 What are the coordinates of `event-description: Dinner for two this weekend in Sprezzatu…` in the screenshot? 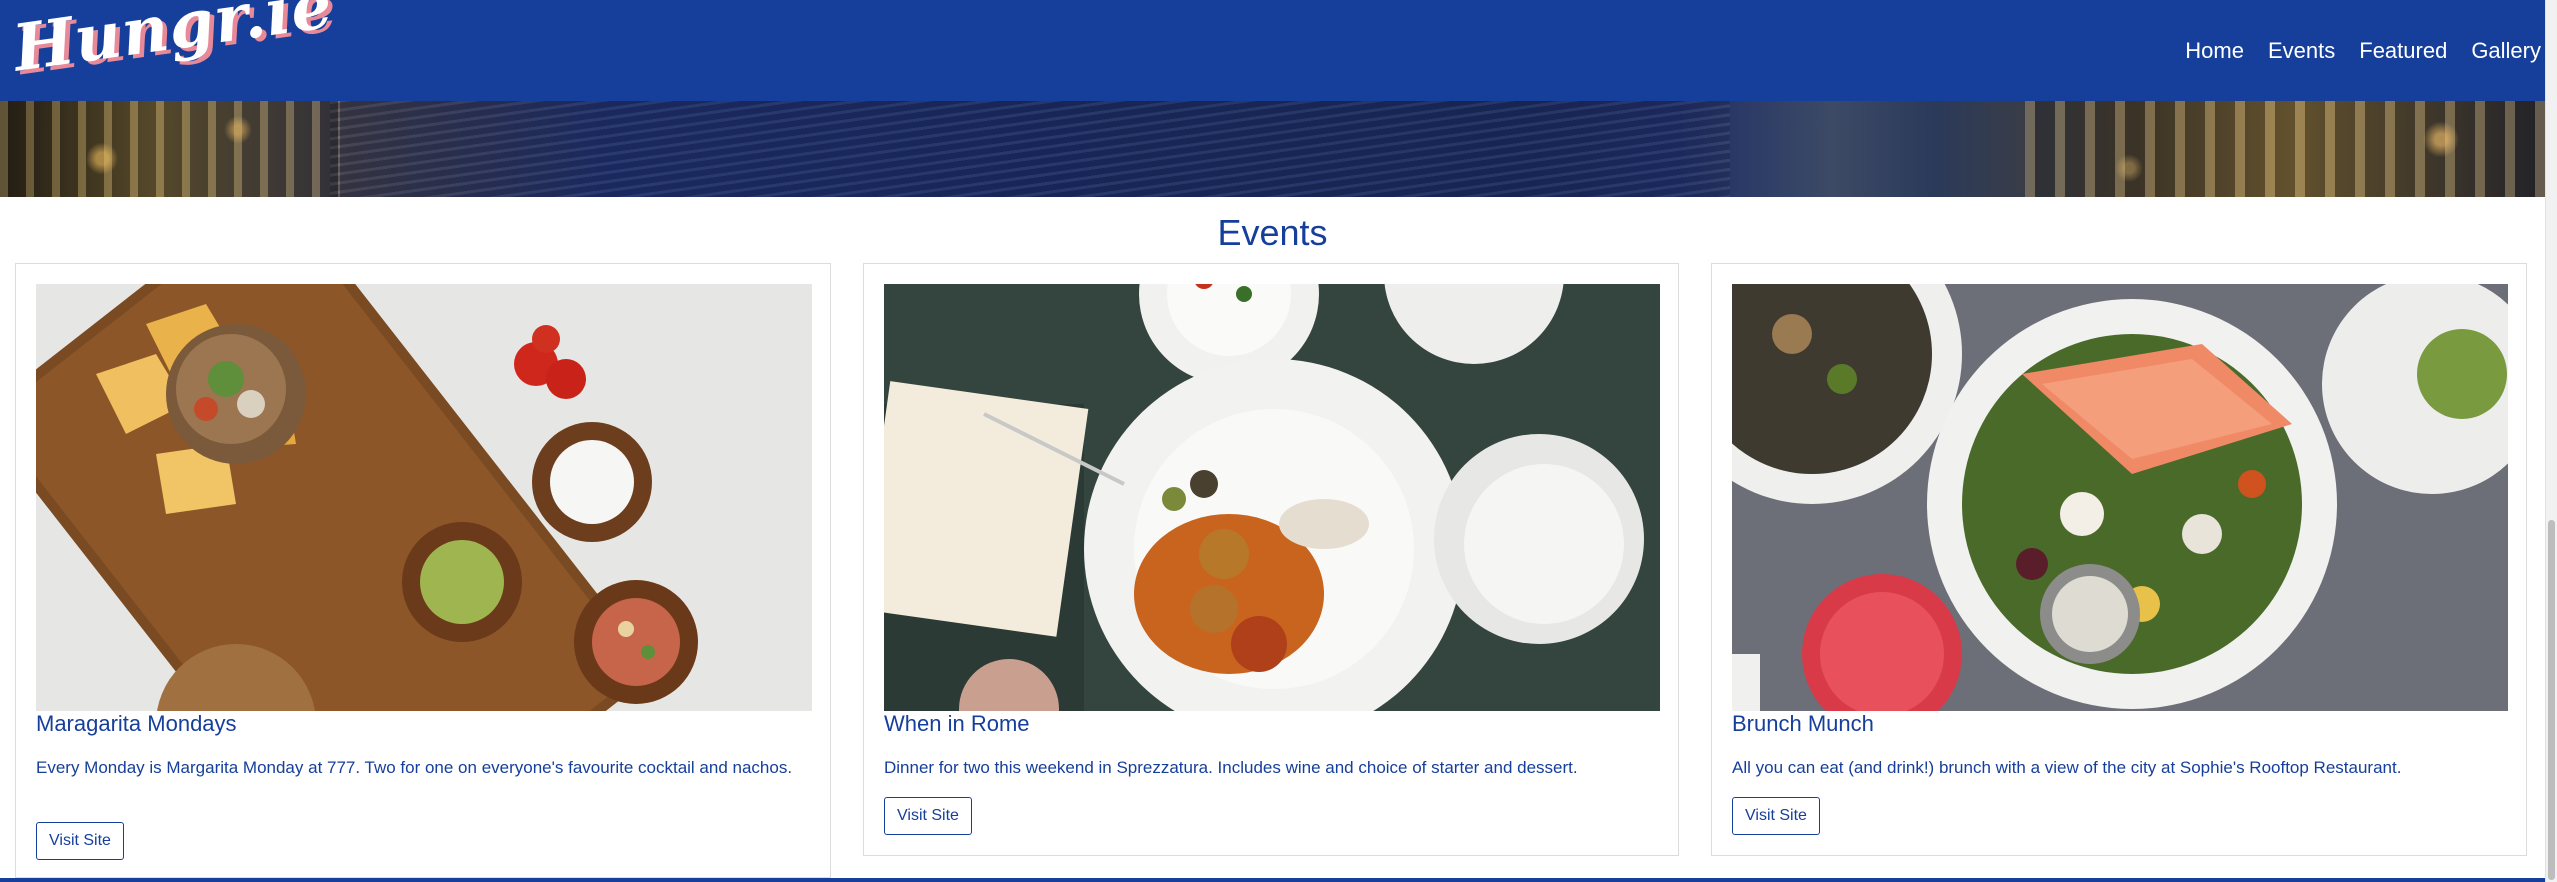 It's located at (1231, 767).